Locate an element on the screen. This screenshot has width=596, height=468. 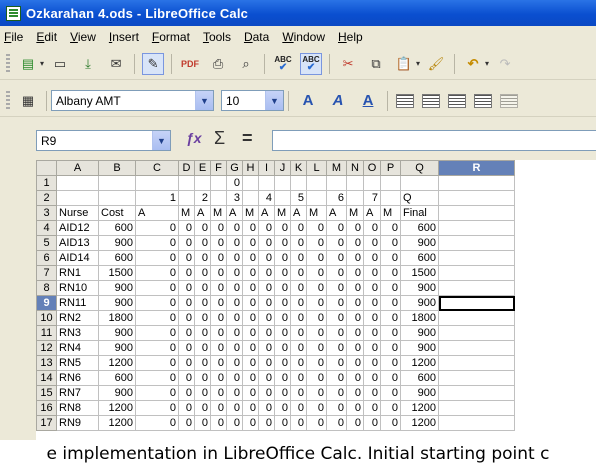
row-header-16: 16 is located at coordinates (46, 408).